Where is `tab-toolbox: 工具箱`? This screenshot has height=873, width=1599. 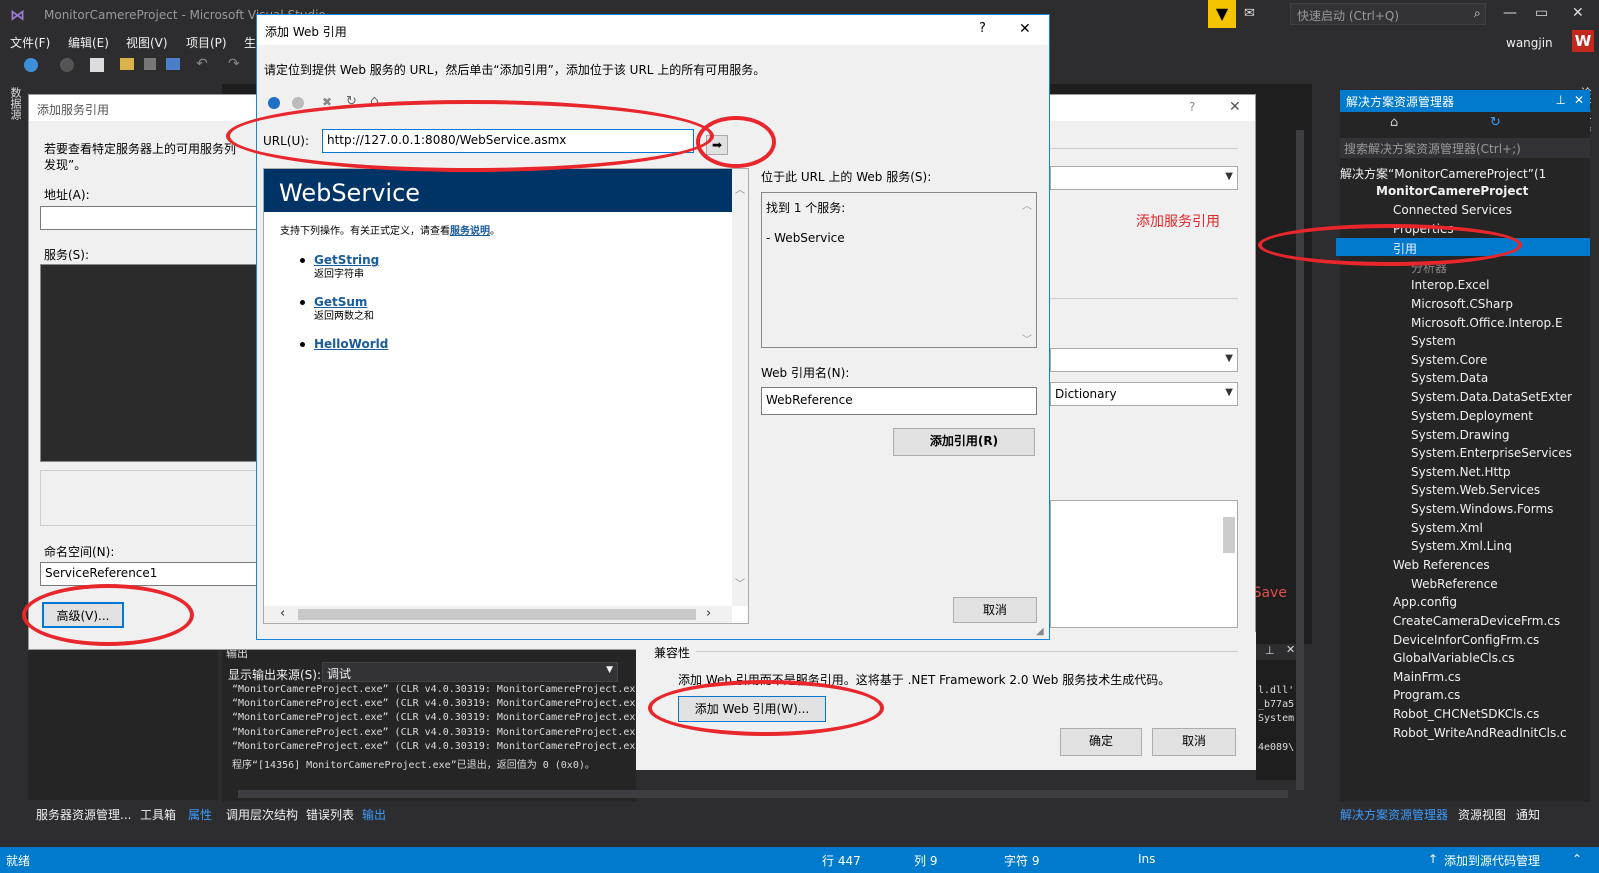
tab-toolbox: 工具箱 is located at coordinates (158, 814).